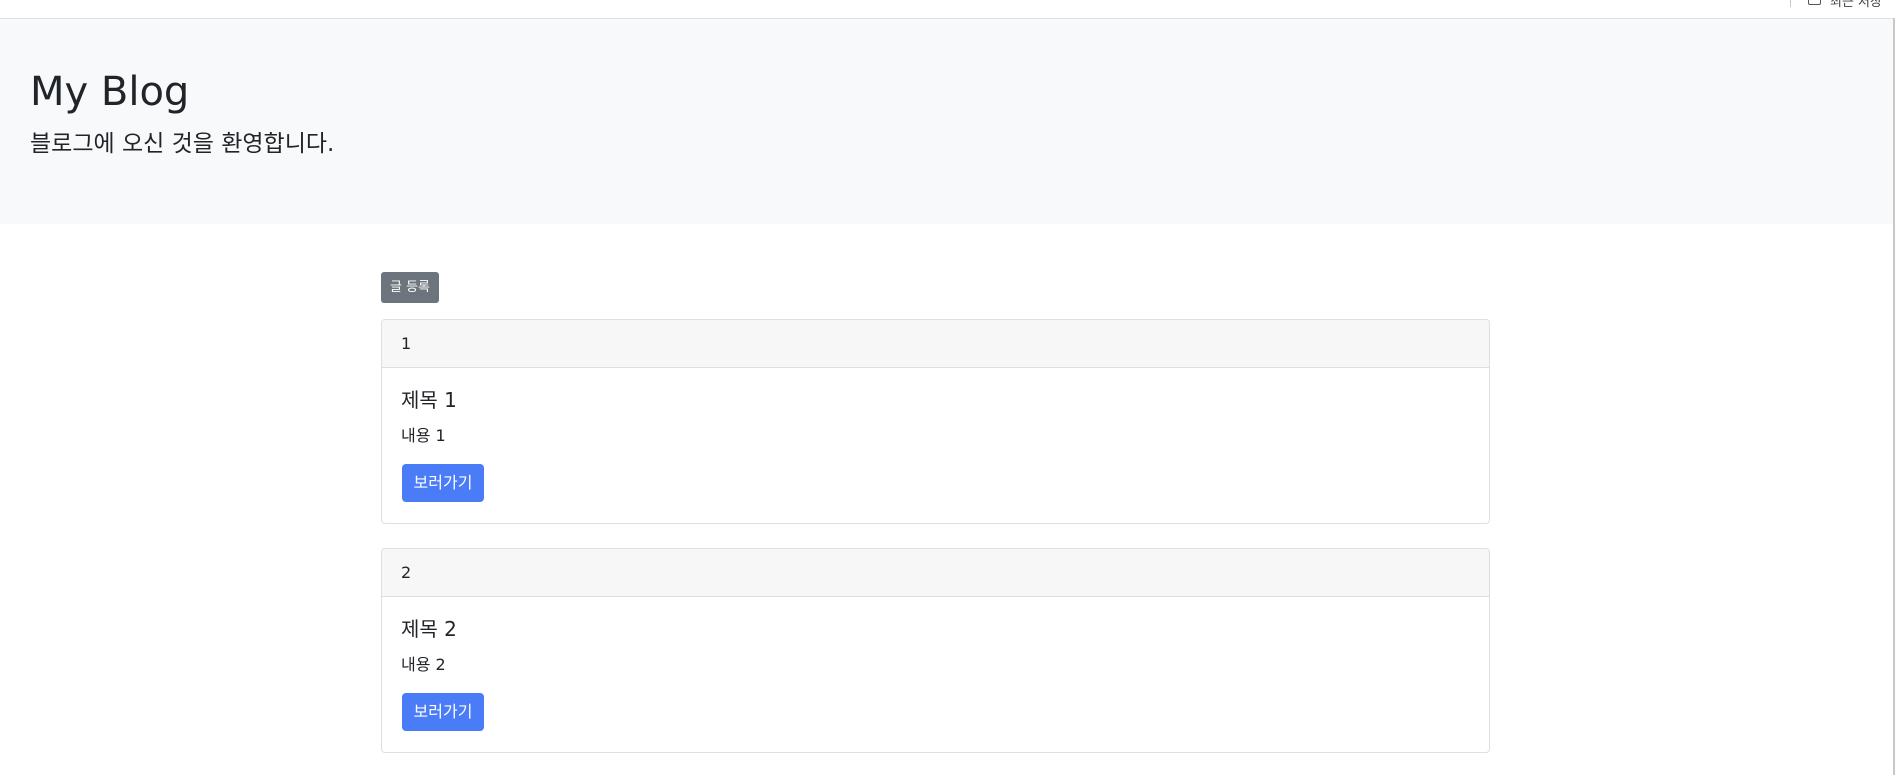  Describe the element at coordinates (423, 435) in the screenshot. I see `post-content: 내용 1` at that location.